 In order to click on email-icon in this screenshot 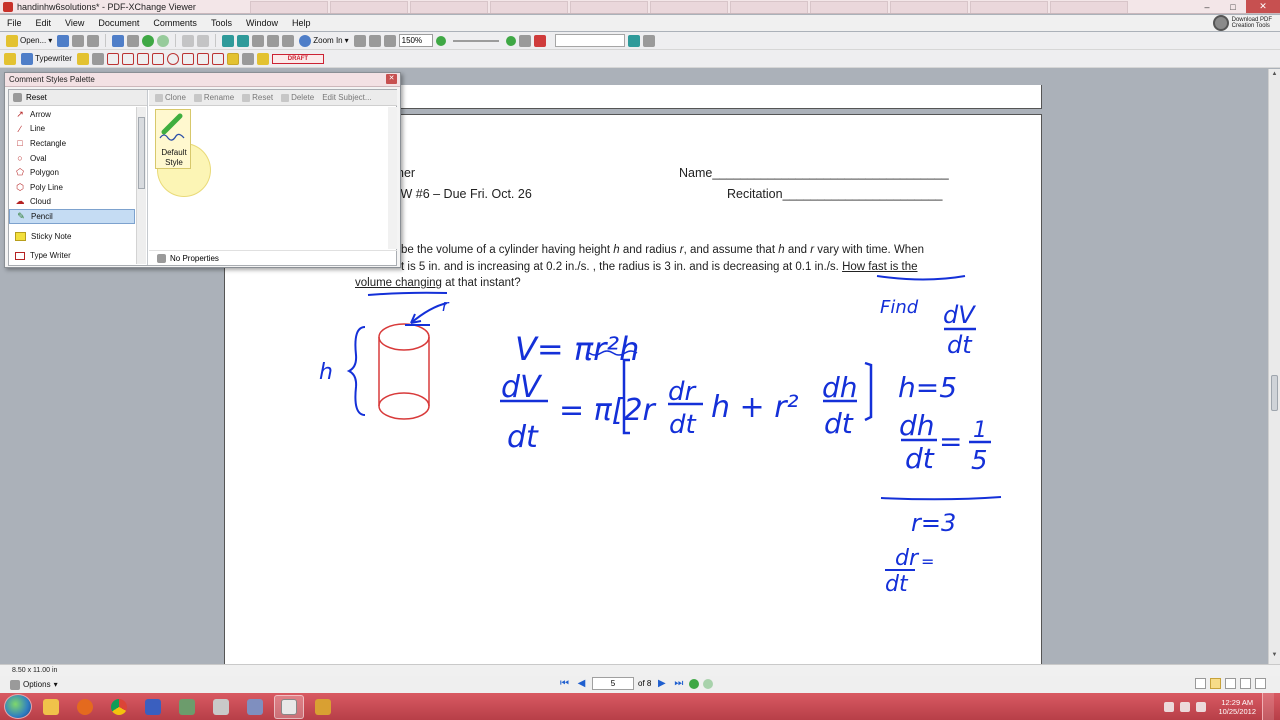, I will do `click(118, 40)`.